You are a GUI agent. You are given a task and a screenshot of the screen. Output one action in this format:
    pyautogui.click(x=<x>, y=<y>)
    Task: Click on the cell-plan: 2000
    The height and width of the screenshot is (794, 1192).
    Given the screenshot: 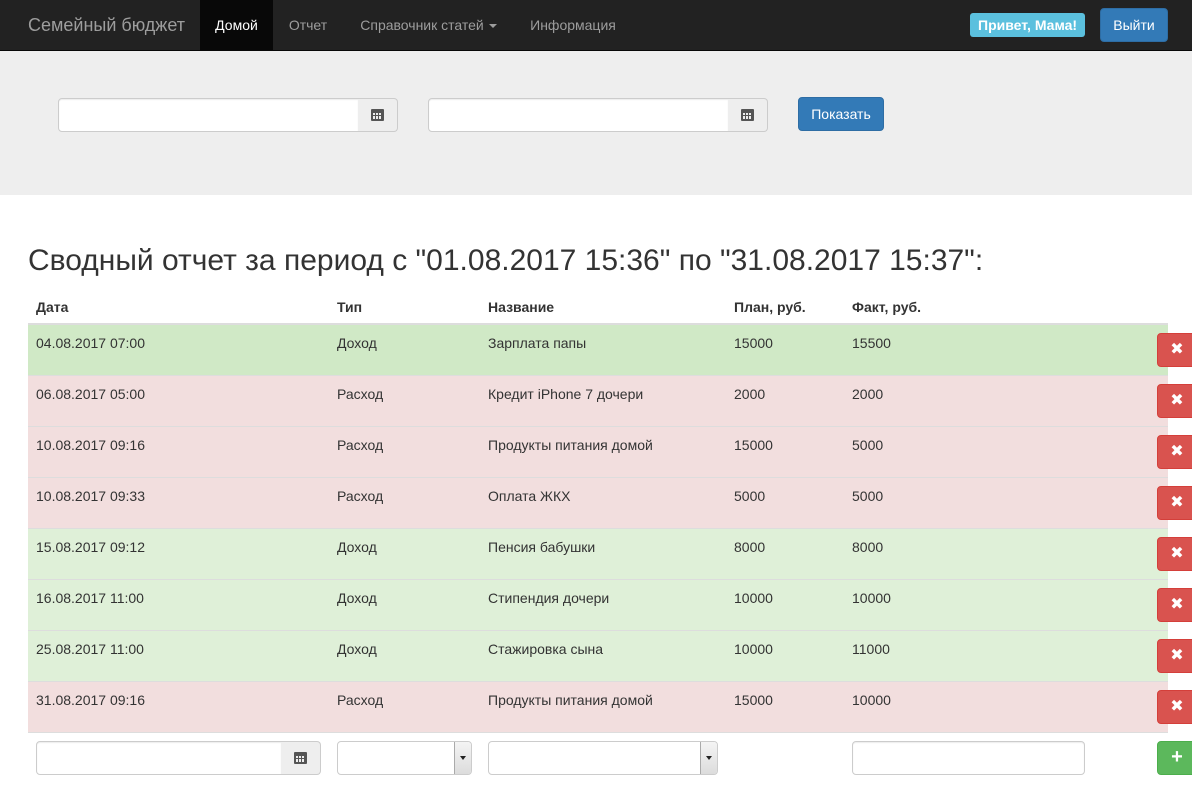 What is the action you would take?
    pyautogui.click(x=785, y=401)
    